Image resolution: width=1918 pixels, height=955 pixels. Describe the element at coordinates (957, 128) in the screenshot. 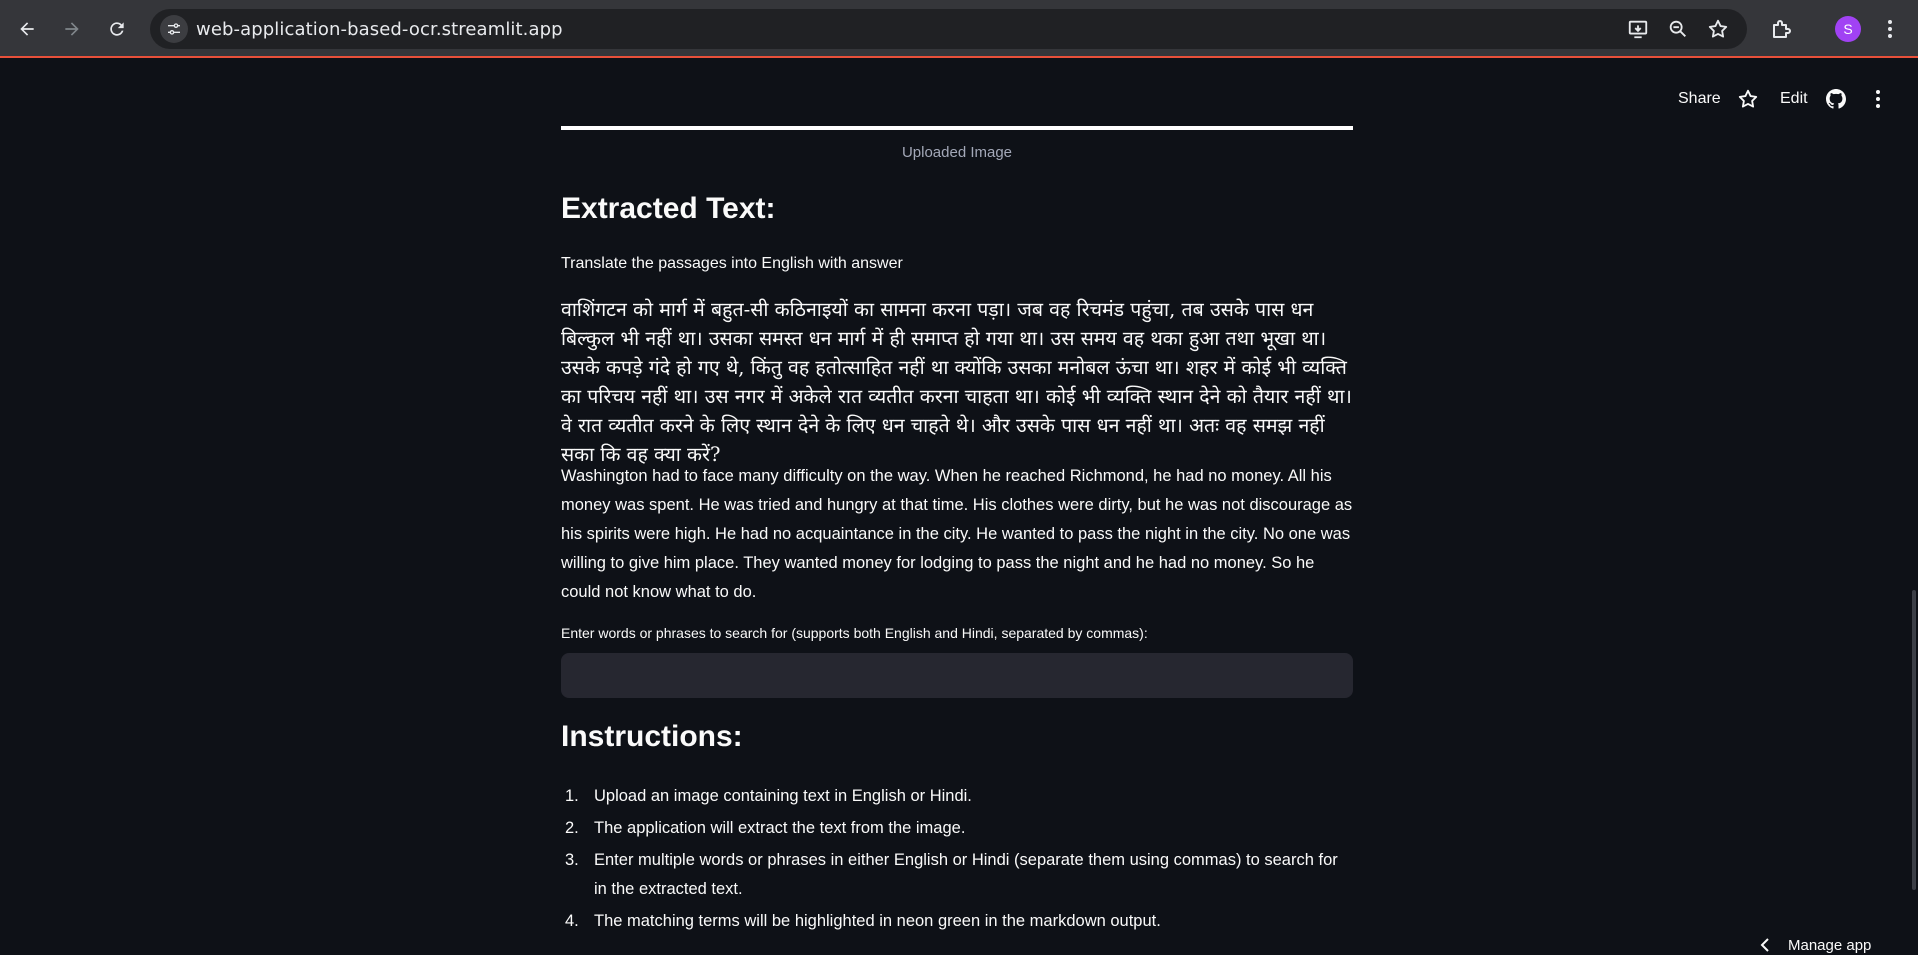

I see `uploaded-image` at that location.